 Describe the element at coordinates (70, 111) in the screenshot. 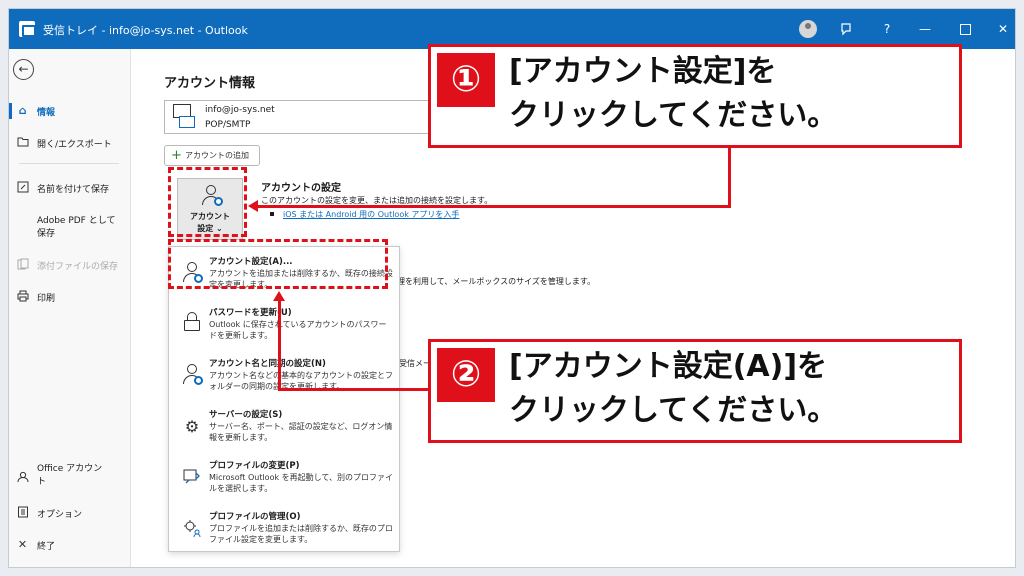

I see `sidebar-item-info: ⌂ 情報` at that location.